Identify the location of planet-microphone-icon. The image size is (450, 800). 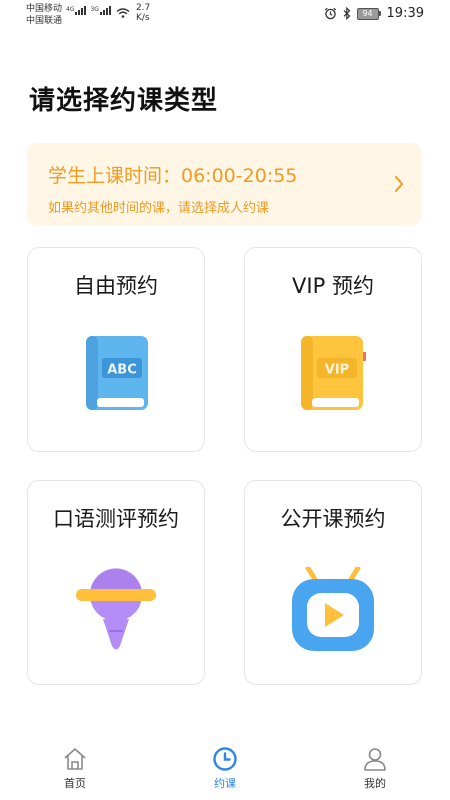
(116, 609).